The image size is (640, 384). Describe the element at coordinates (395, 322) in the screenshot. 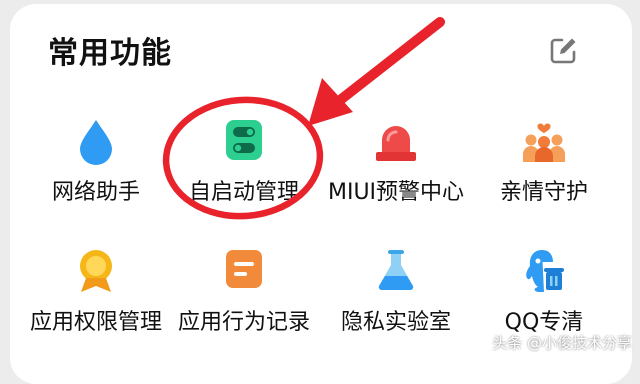

I see `item-label: 隐私实验室` at that location.